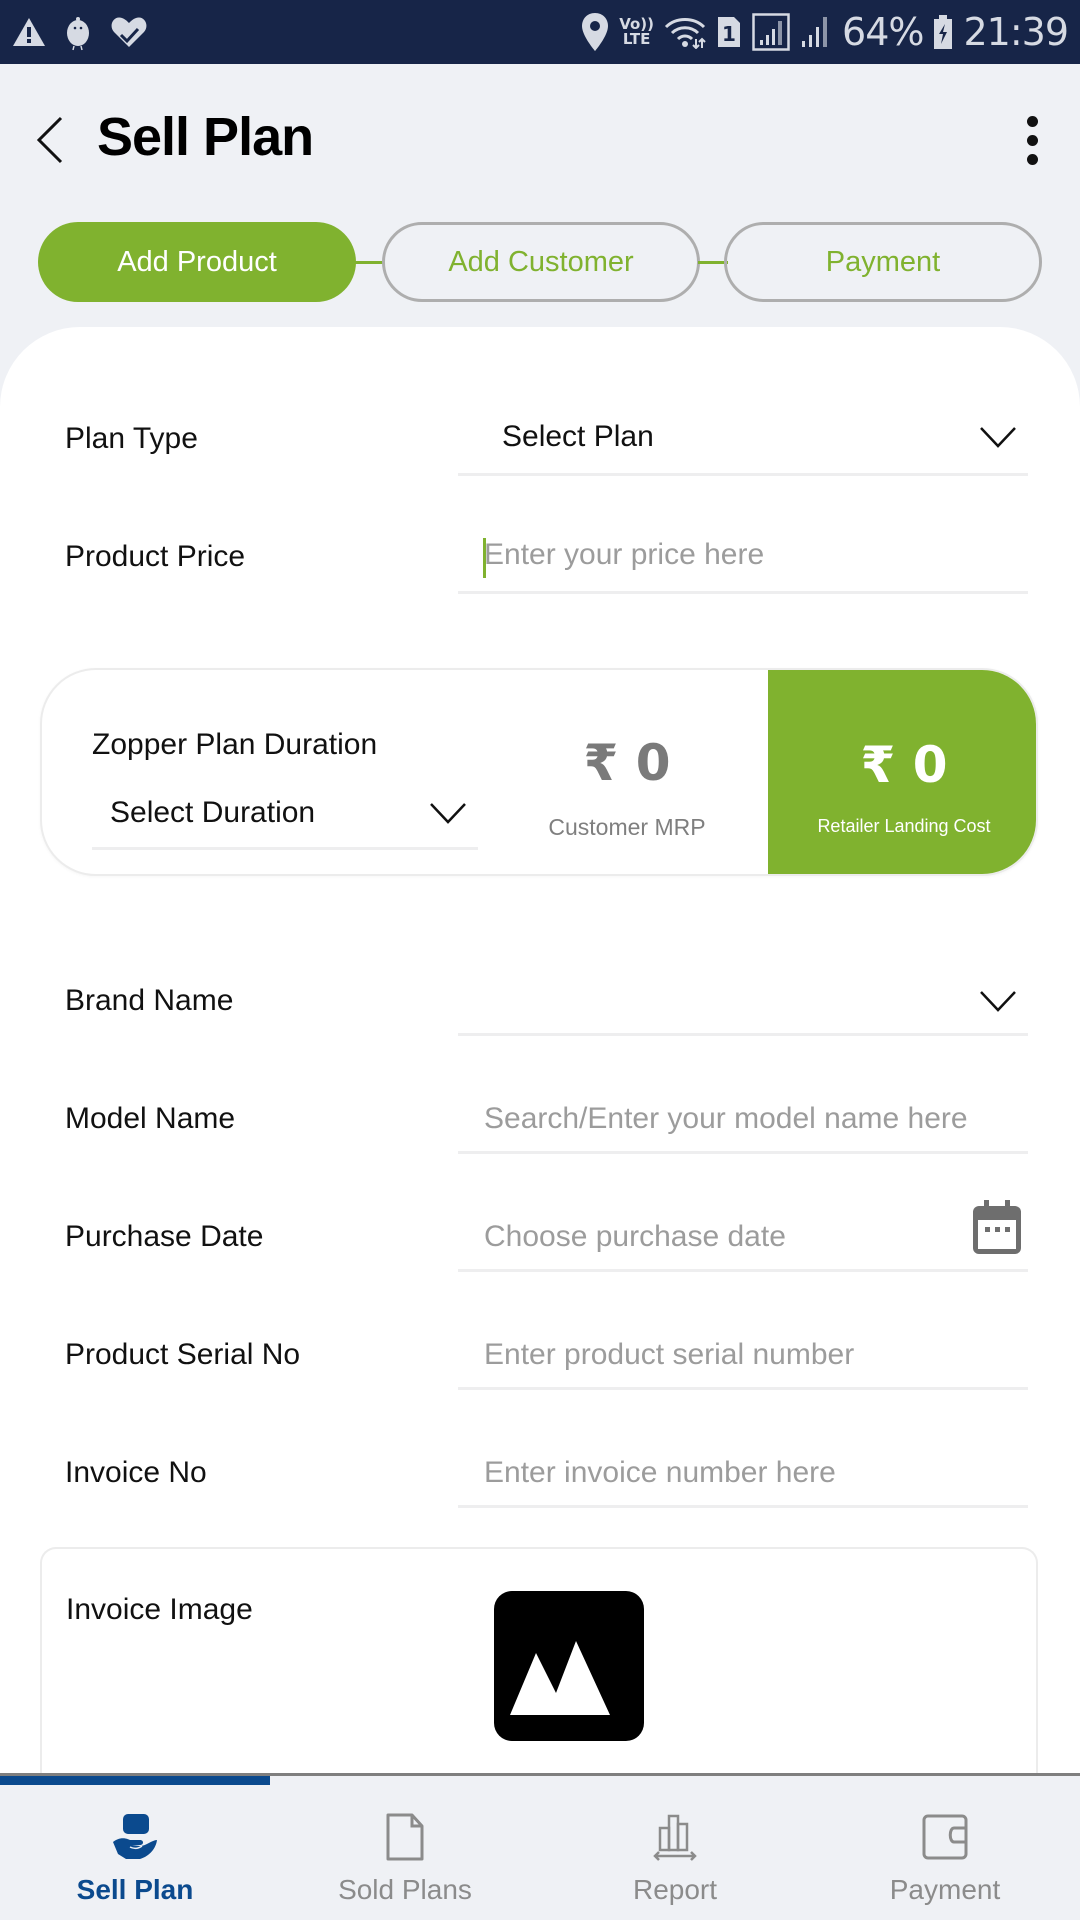 This screenshot has width=1080, height=1920. I want to click on invoice-no-row: Invoice No Enter invoice number here, so click(540, 1480).